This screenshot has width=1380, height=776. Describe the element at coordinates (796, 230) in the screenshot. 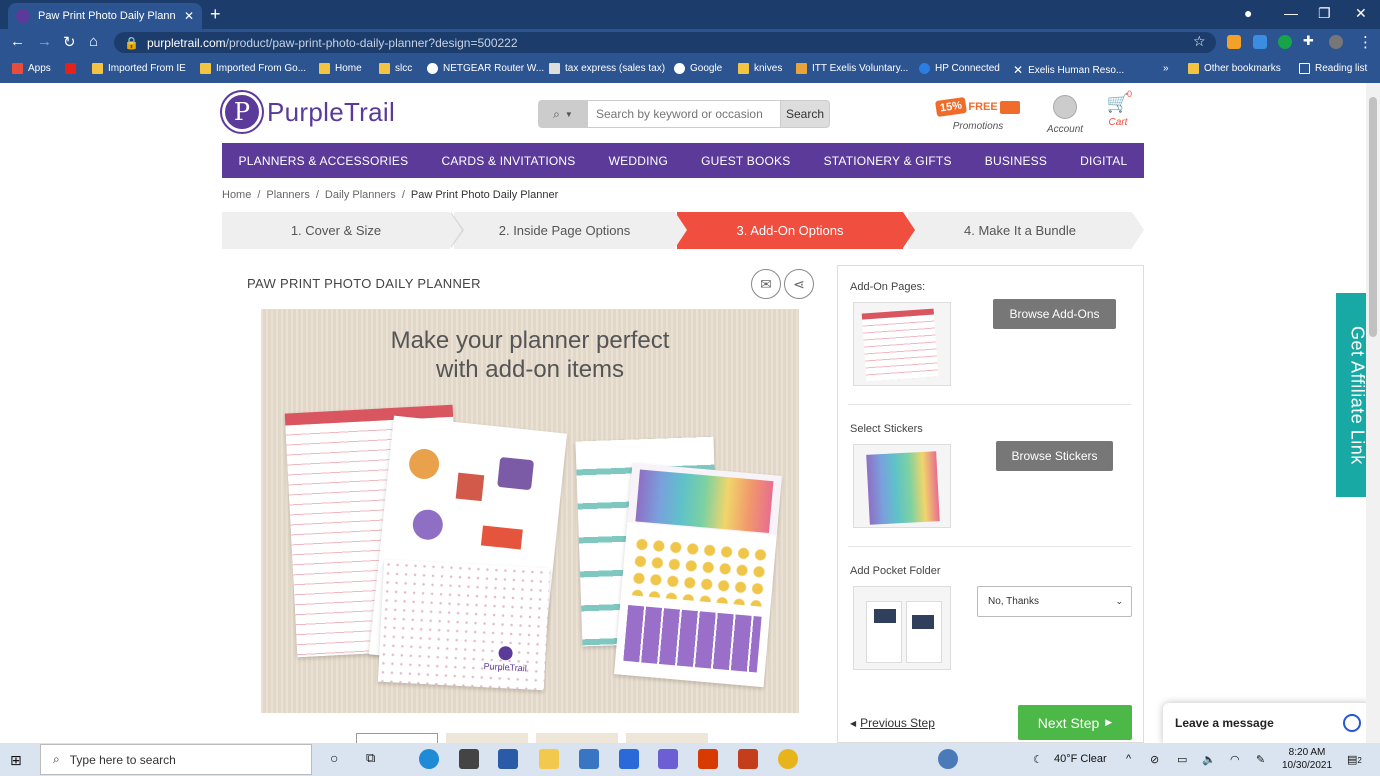

I see `step-add-on-options: 3. Add-On Options` at that location.